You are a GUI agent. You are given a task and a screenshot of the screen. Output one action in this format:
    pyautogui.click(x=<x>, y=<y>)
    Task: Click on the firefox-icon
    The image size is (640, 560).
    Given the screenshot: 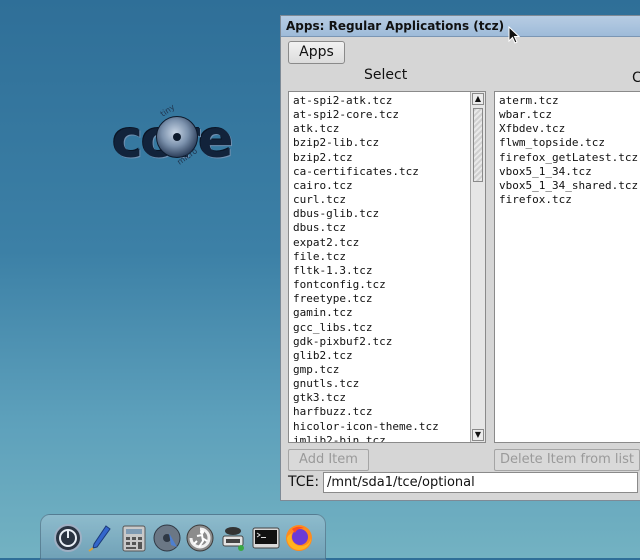 What is the action you would take?
    pyautogui.click(x=299, y=538)
    